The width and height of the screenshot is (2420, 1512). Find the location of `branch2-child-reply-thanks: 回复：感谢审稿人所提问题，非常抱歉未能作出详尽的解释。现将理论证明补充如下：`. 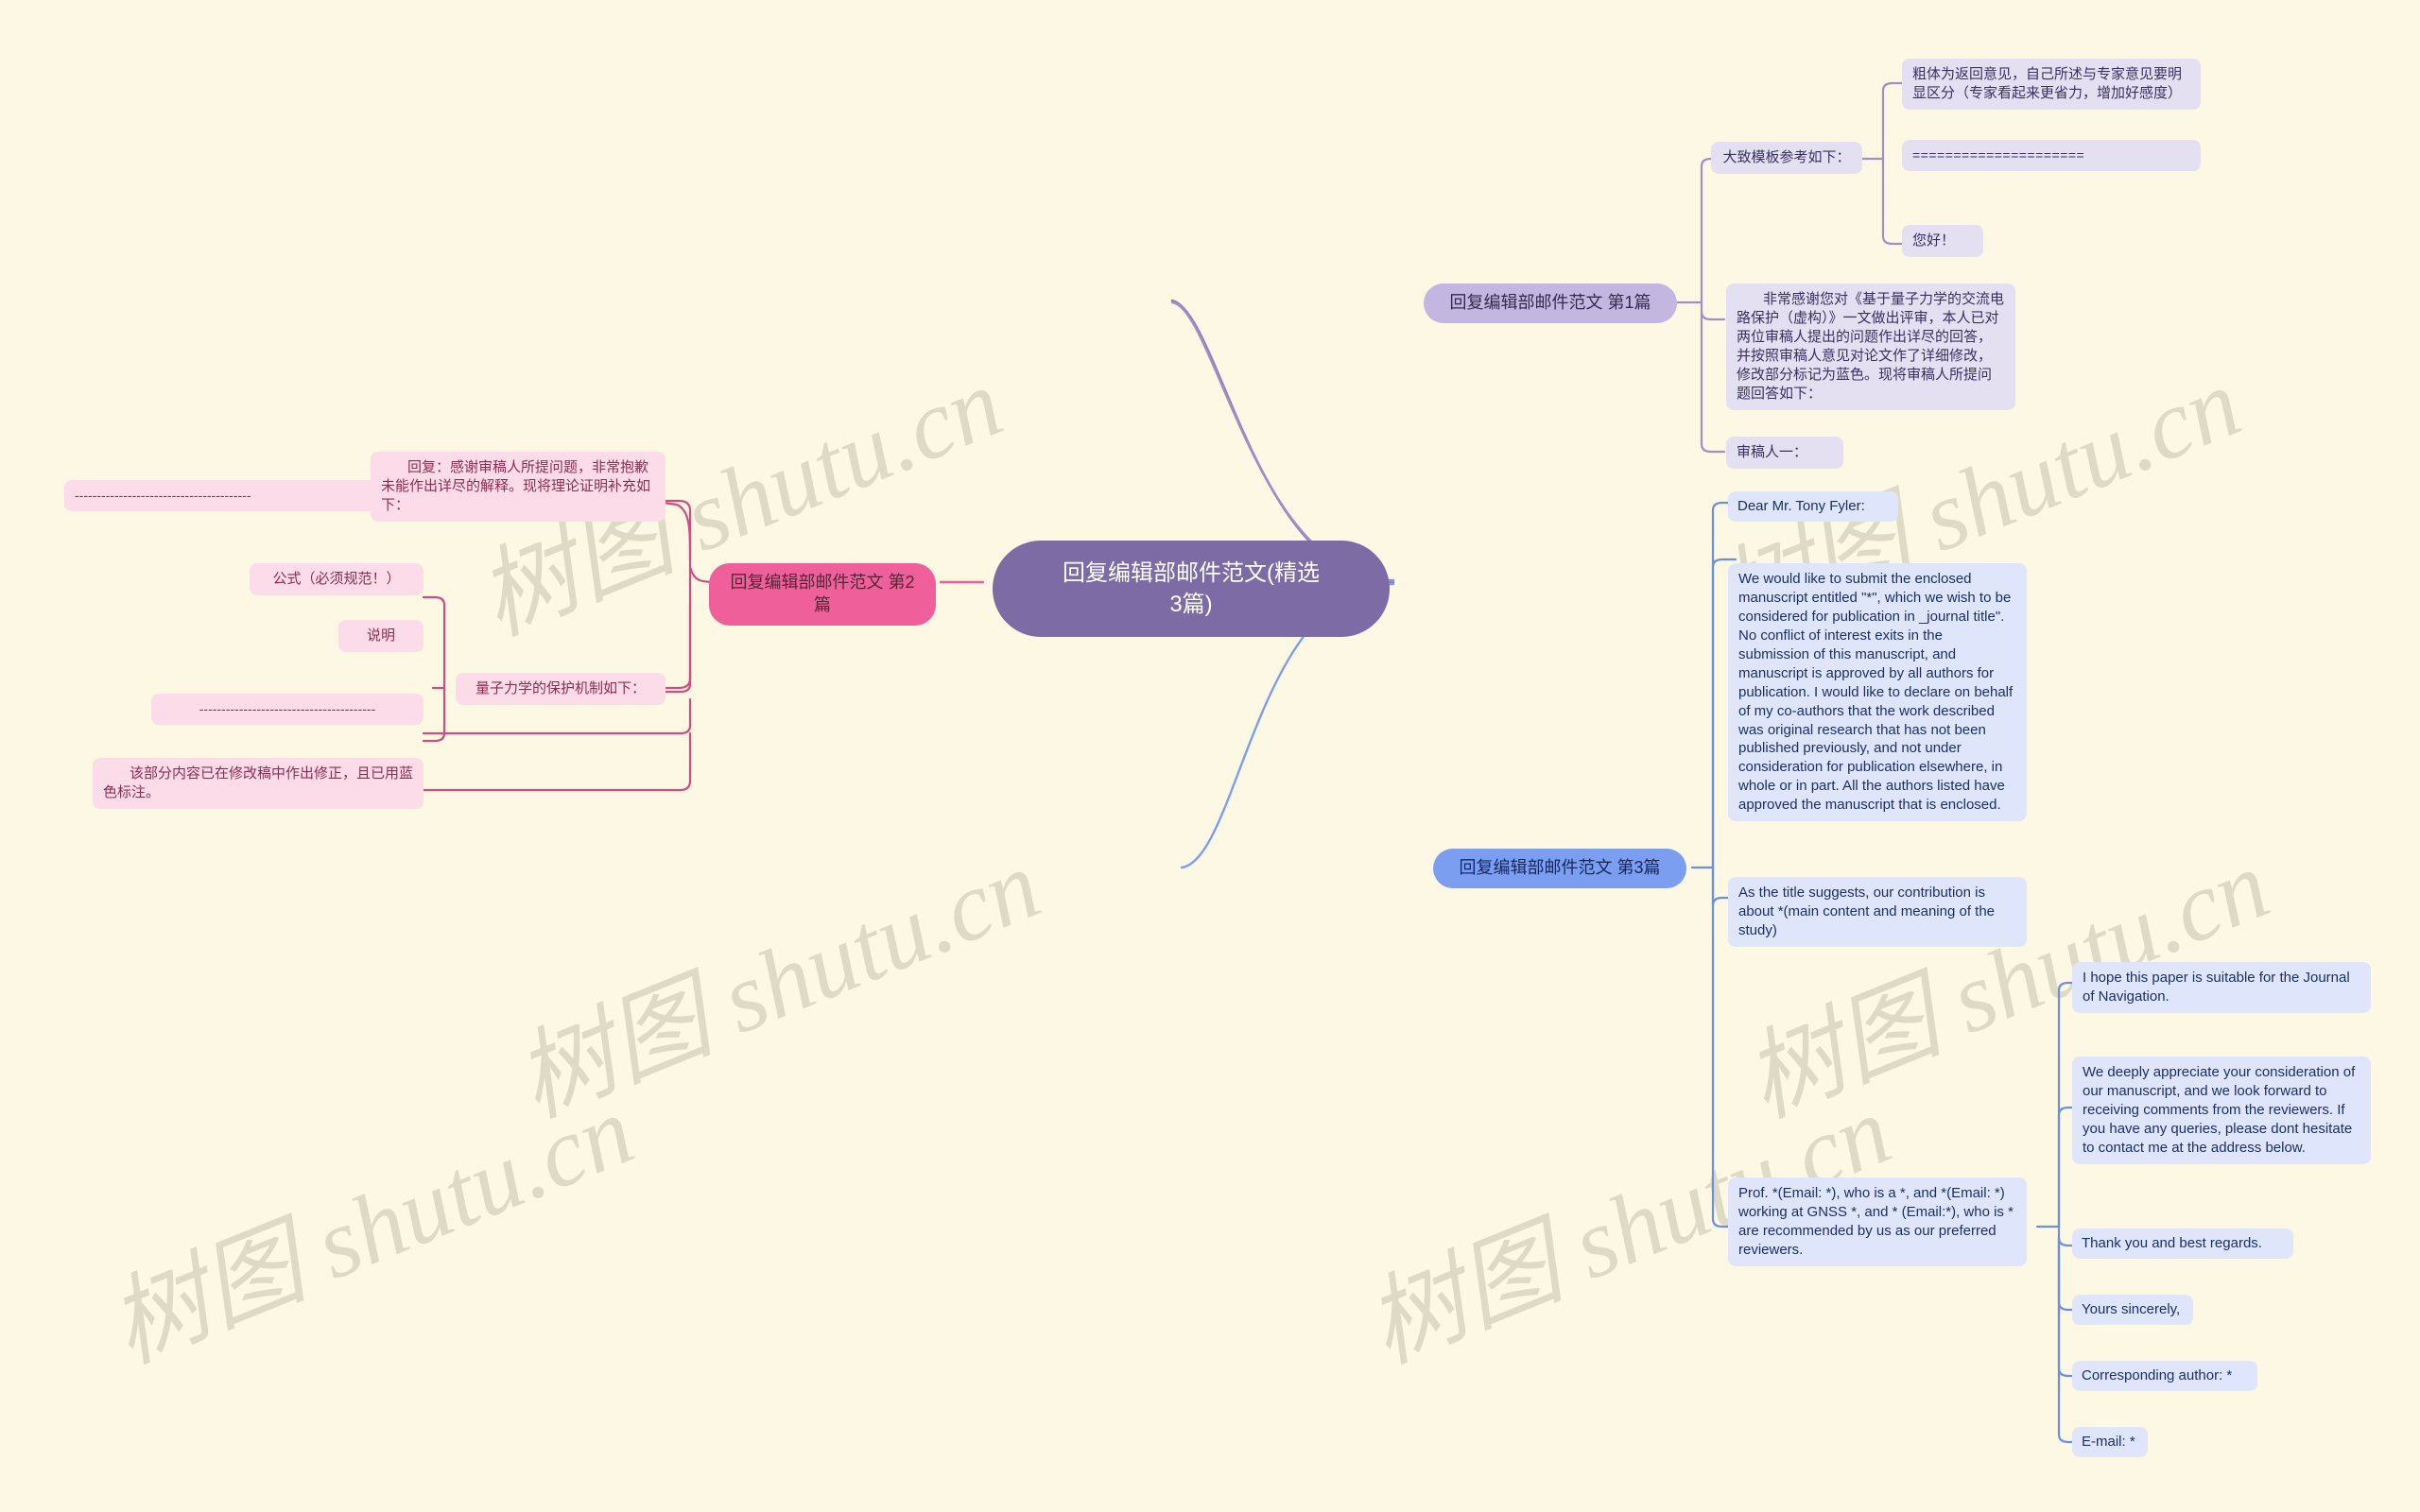

branch2-child-reply-thanks: 回复：感谢审稿人所提问题，非常抱歉未能作出详尽的解释。现将理论证明补充如下： is located at coordinates (518, 487).